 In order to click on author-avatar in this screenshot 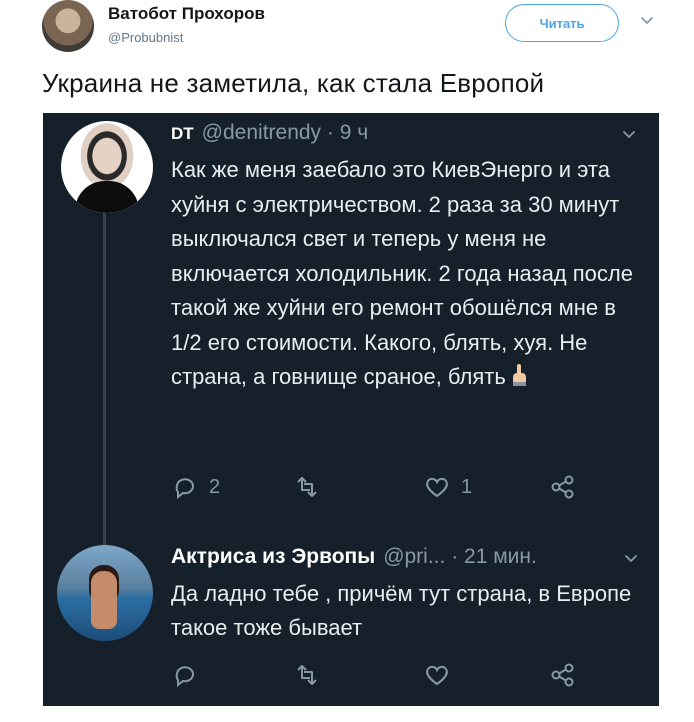, I will do `click(68, 26)`.